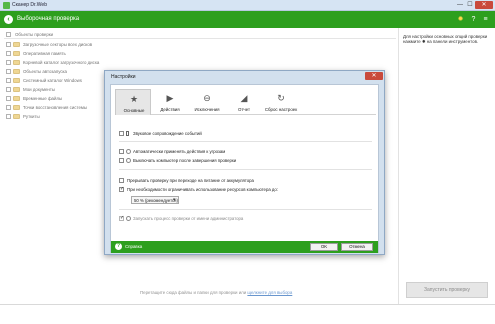 The width and height of the screenshot is (495, 324). I want to click on admin-shield-icon, so click(128, 218).